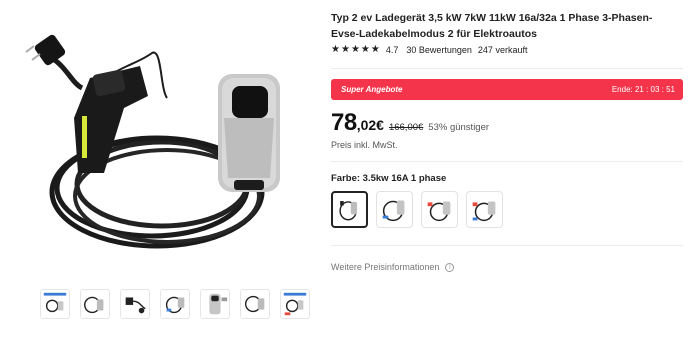 This screenshot has height=353, width=690. Describe the element at coordinates (370, 125) in the screenshot. I see `price-cents: ,02€` at that location.